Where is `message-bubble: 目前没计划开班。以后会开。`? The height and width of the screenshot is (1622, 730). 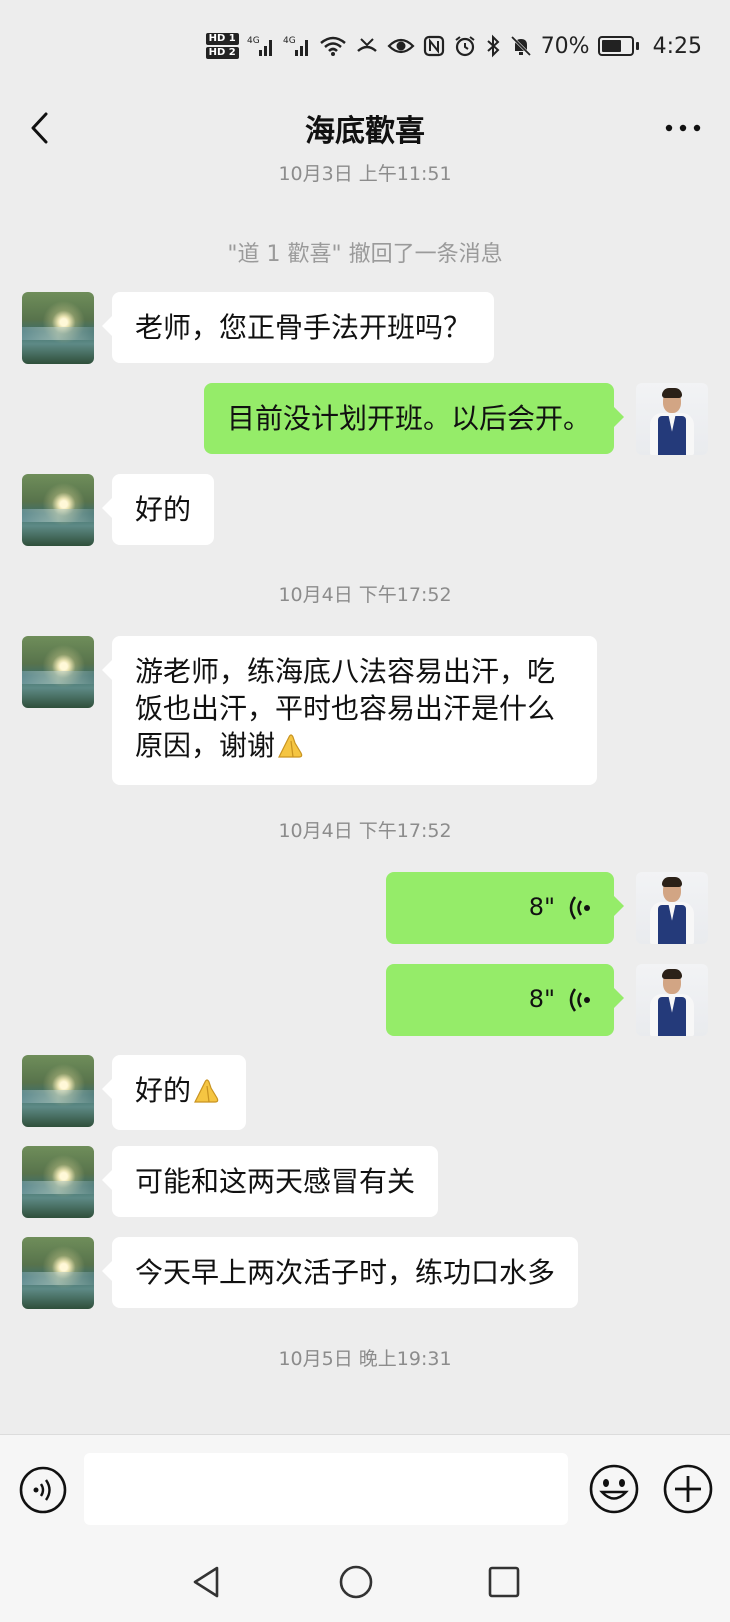
message-bubble: 目前没计划开班。以后会开。 is located at coordinates (414, 418).